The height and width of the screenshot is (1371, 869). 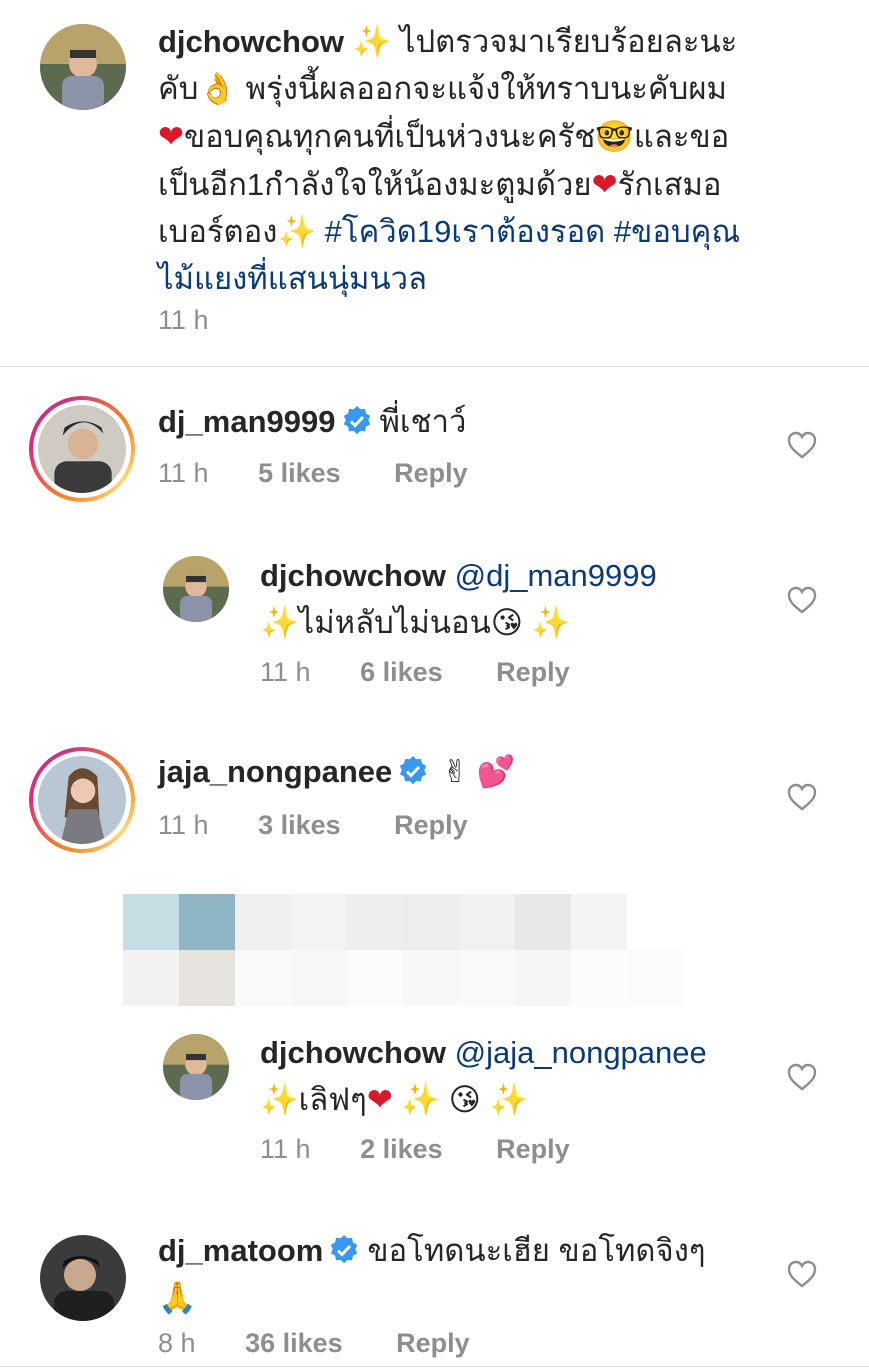 What do you see at coordinates (496, 772) in the screenshot?
I see `two-hearts-icon: 💕` at bounding box center [496, 772].